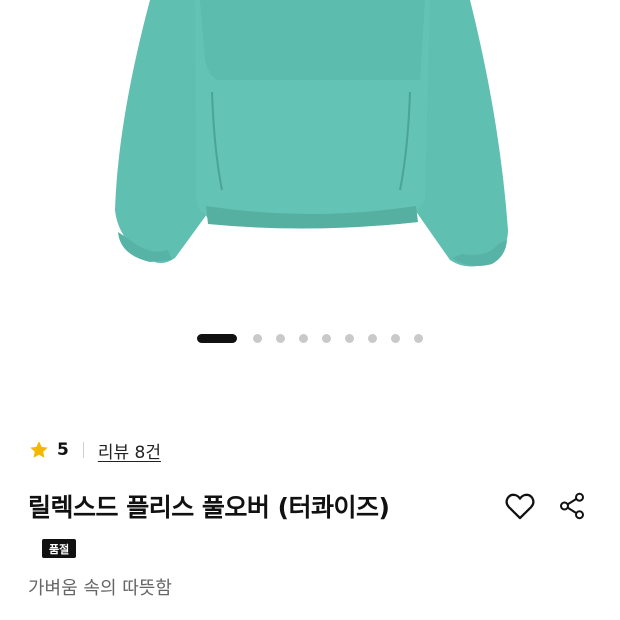  What do you see at coordinates (310, 338) in the screenshot?
I see `carousel-pager` at bounding box center [310, 338].